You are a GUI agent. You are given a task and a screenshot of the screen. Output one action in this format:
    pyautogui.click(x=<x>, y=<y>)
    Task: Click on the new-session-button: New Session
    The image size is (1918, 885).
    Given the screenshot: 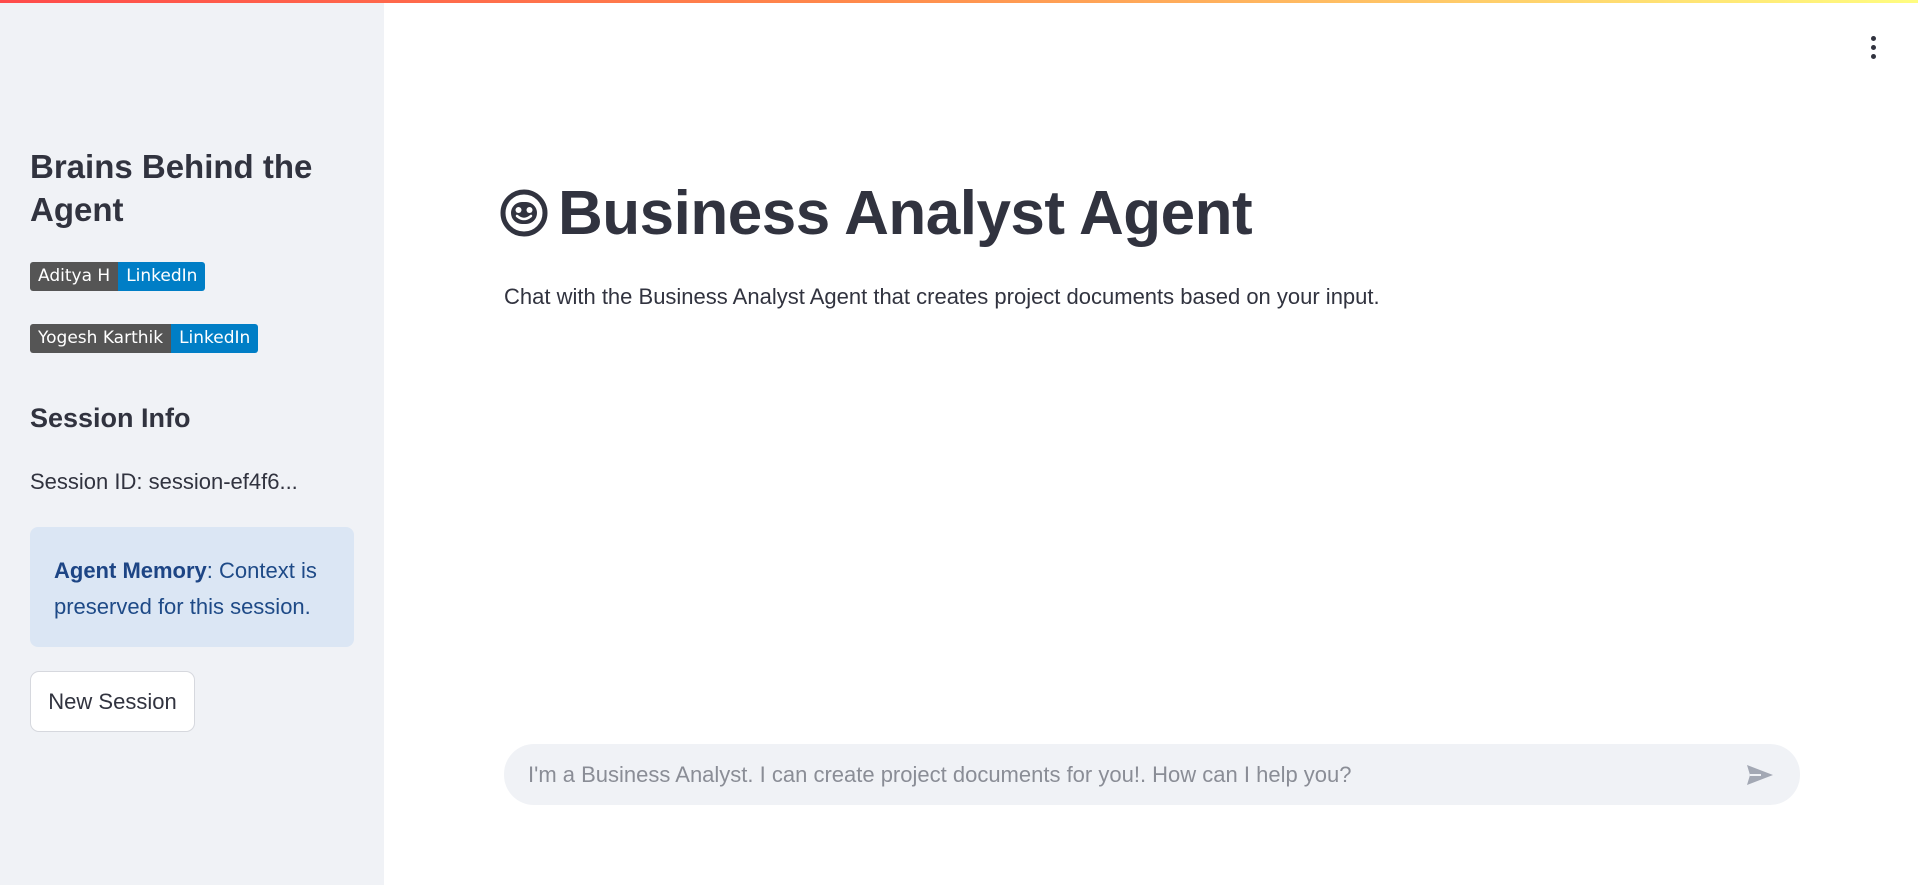 What is the action you would take?
    pyautogui.click(x=112, y=701)
    